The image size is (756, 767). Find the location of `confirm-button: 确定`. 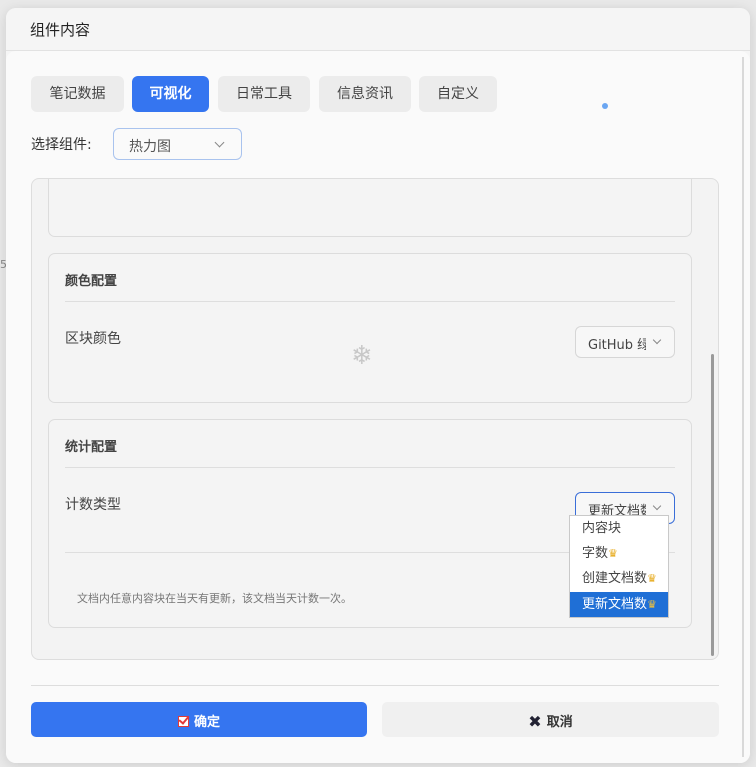

confirm-button: 确定 is located at coordinates (199, 719).